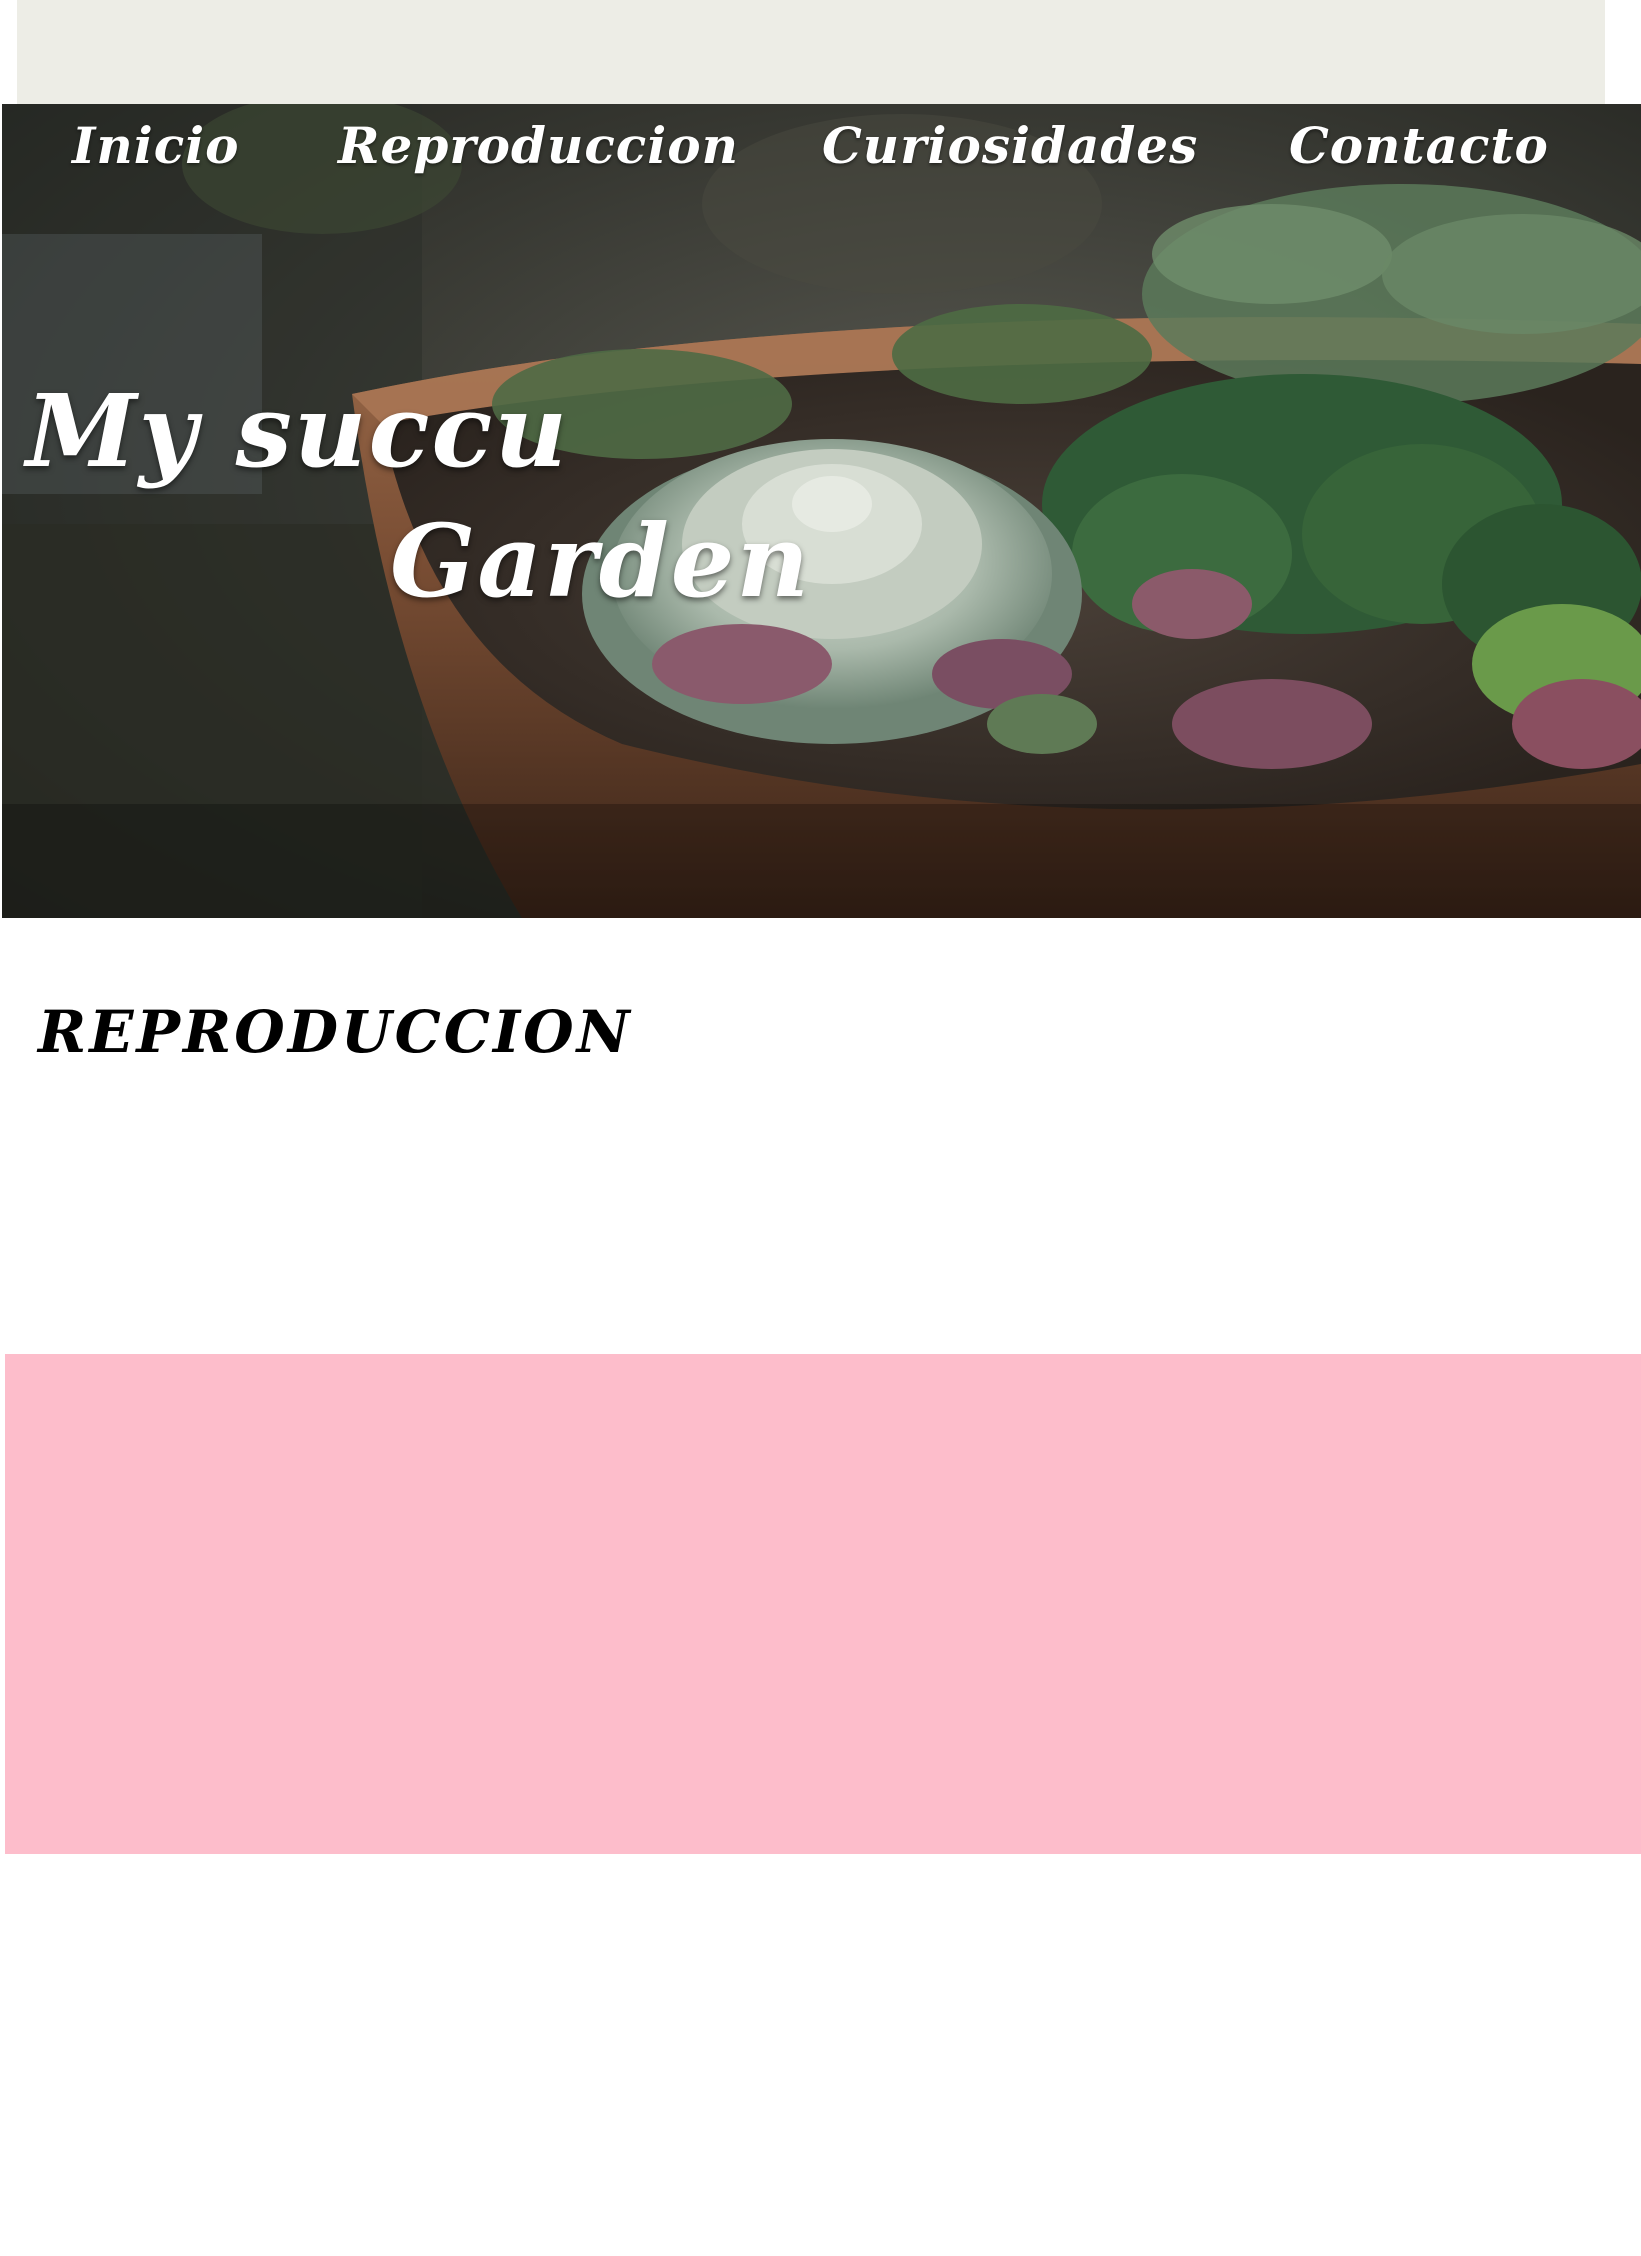  Describe the element at coordinates (538, 145) in the screenshot. I see `nav-link-reproduccion: Reproduccion` at that location.